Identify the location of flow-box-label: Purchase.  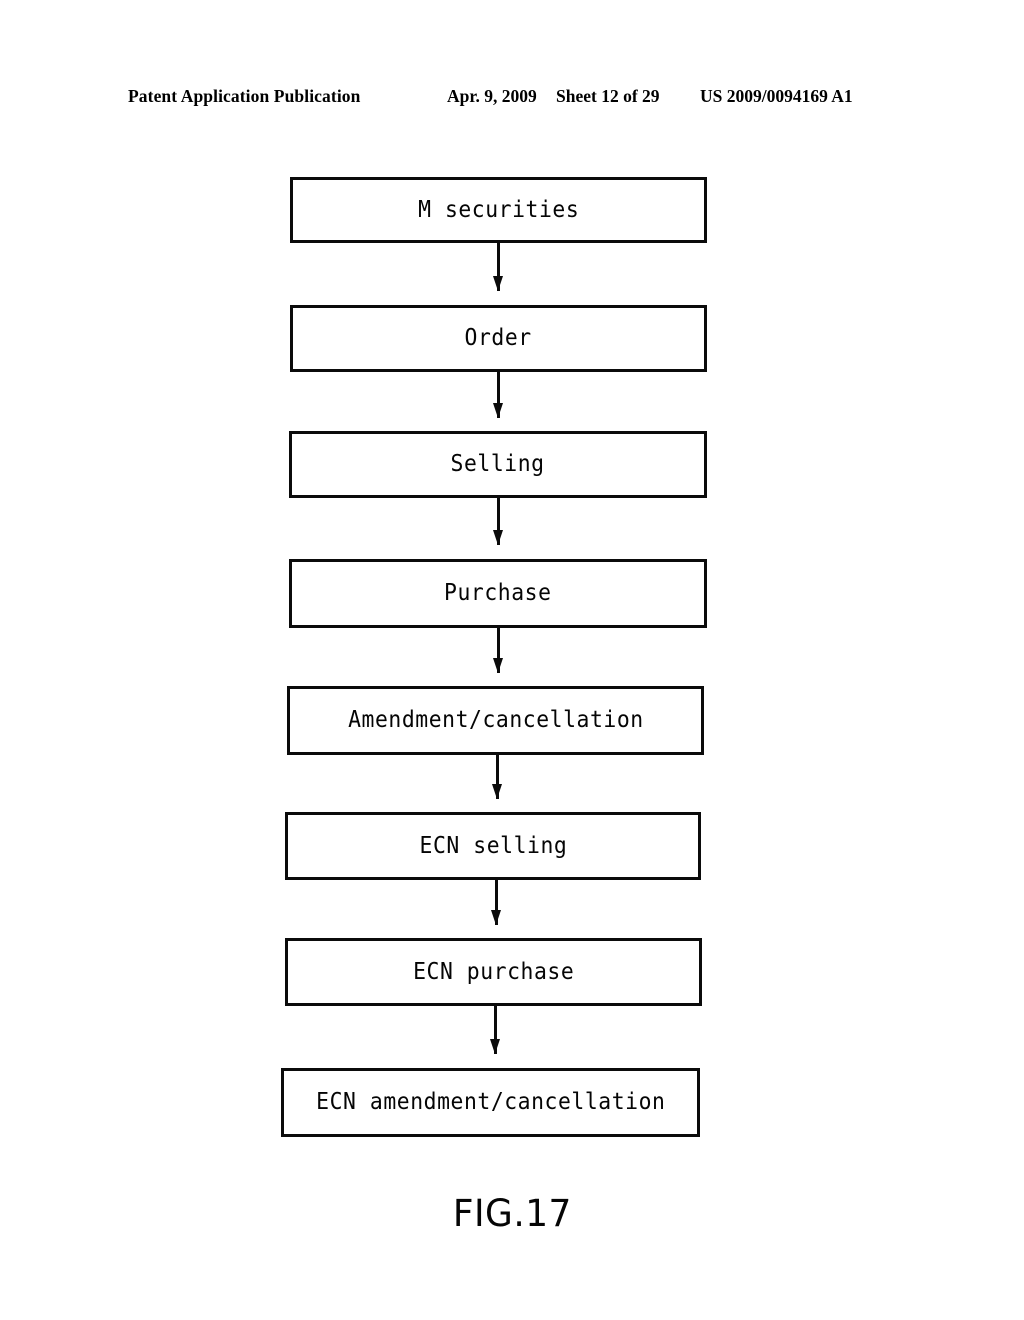
(498, 593).